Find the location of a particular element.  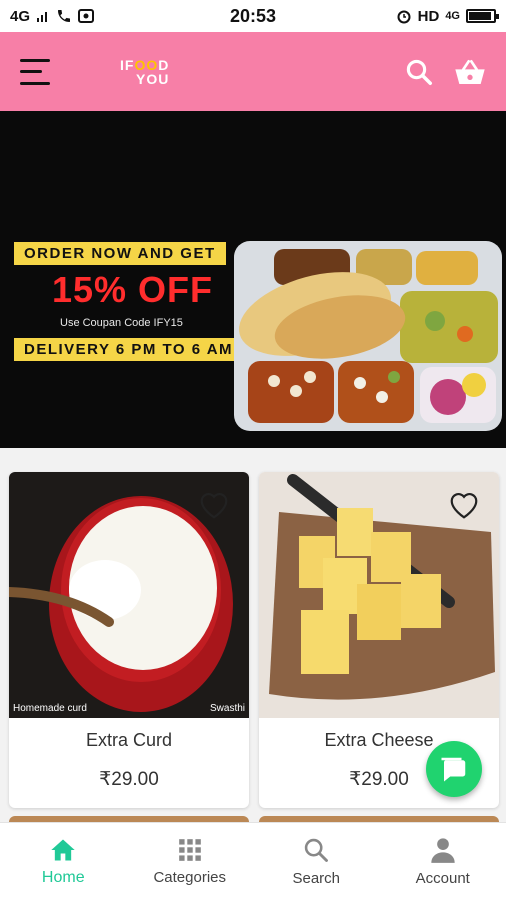

chat-button is located at coordinates (454, 769).